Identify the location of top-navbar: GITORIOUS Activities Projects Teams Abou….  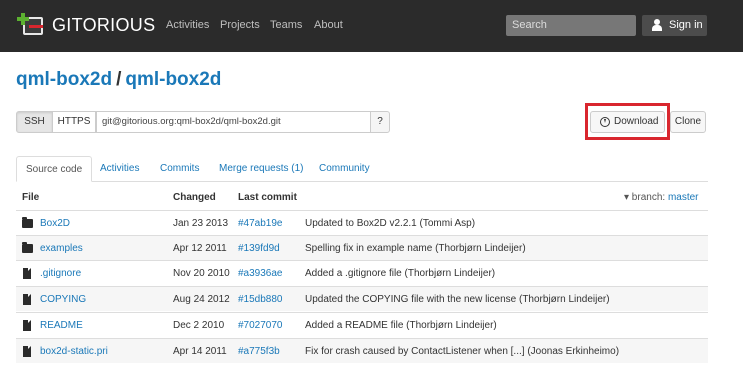
(371, 26).